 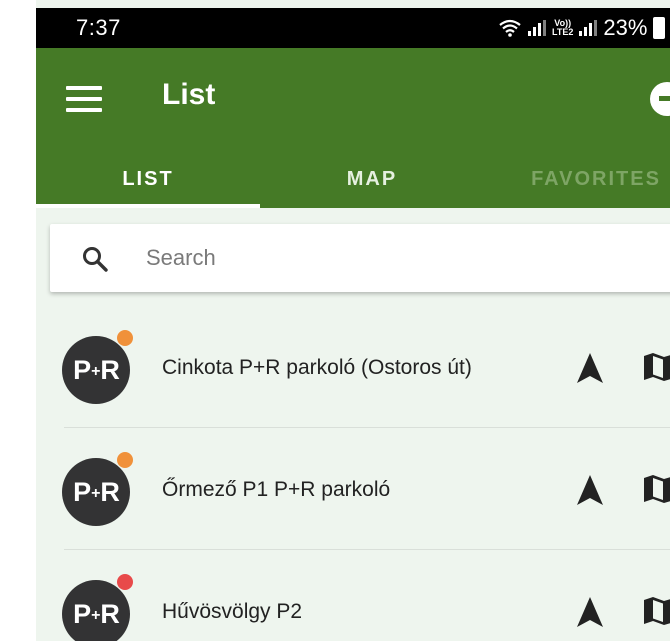 I want to click on hamburger-menu-icon, so click(x=84, y=99).